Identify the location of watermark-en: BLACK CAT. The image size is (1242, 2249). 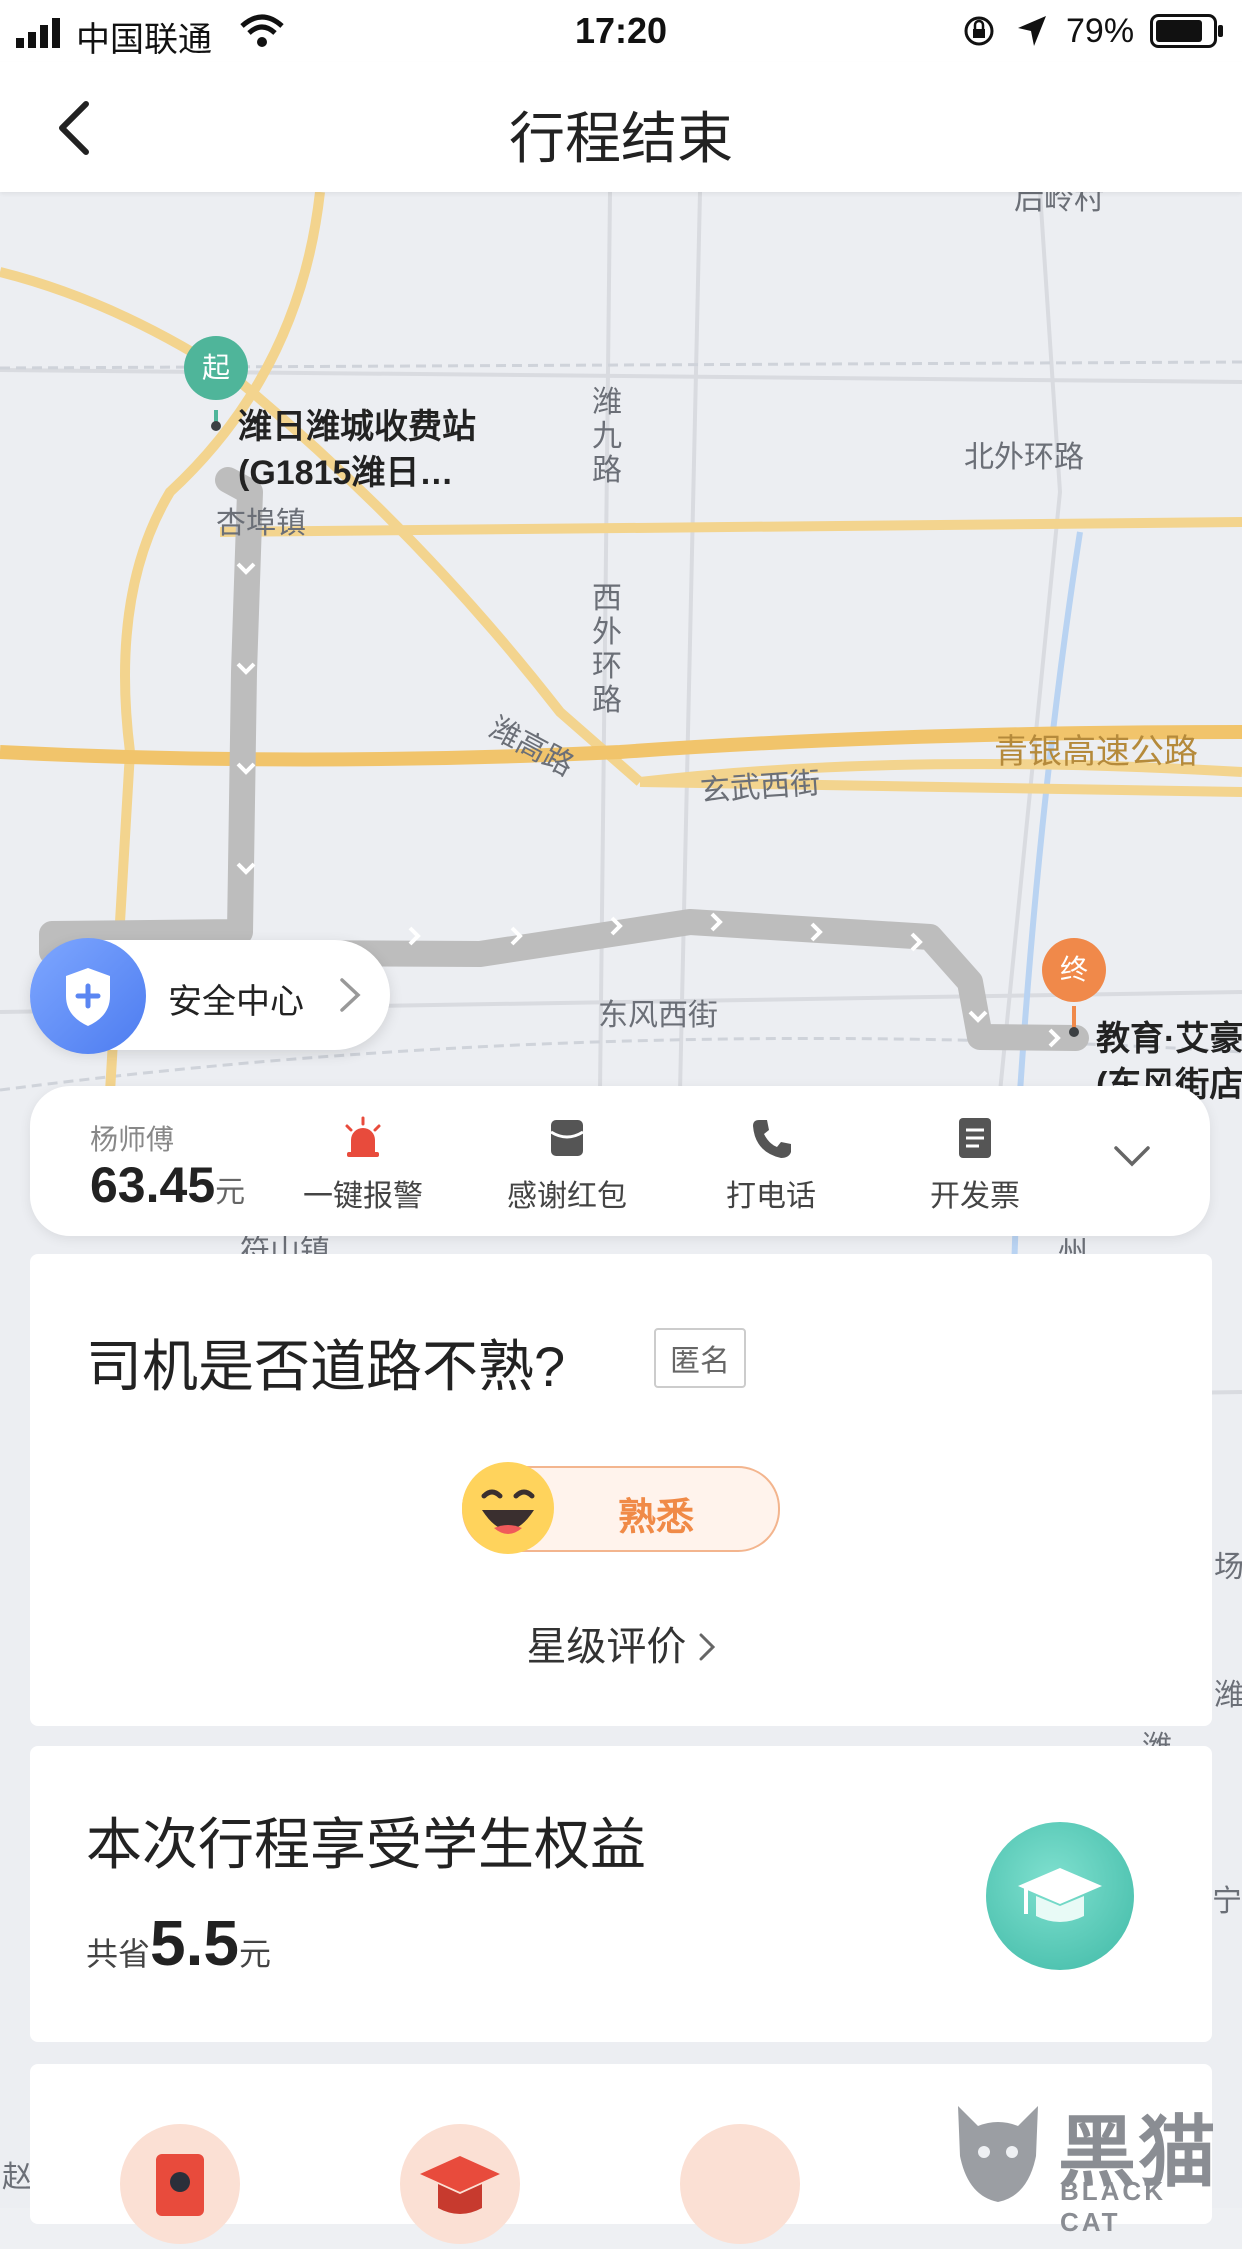
(1113, 2206).